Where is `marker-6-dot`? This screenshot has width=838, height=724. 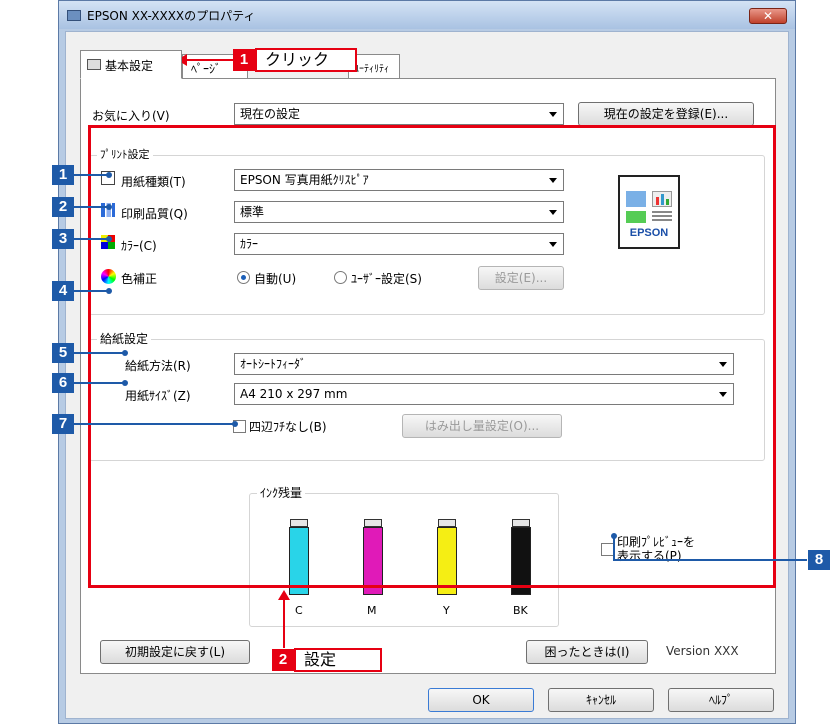 marker-6-dot is located at coordinates (125, 383).